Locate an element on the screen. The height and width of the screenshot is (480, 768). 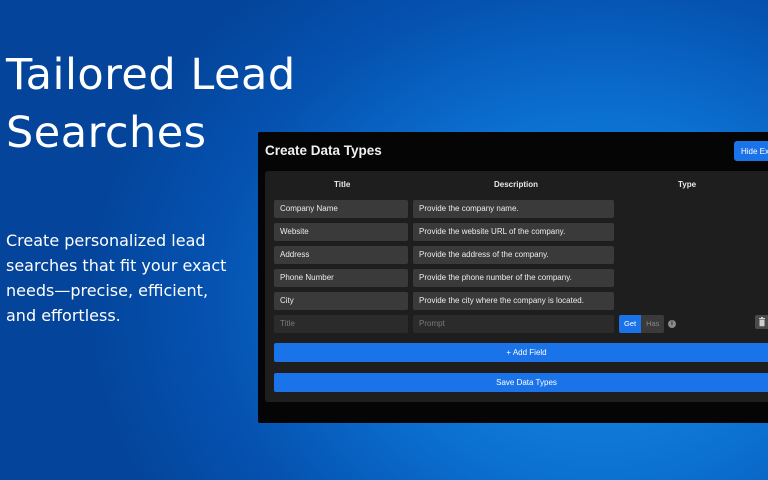
column-header-description: Description is located at coordinates (516, 184).